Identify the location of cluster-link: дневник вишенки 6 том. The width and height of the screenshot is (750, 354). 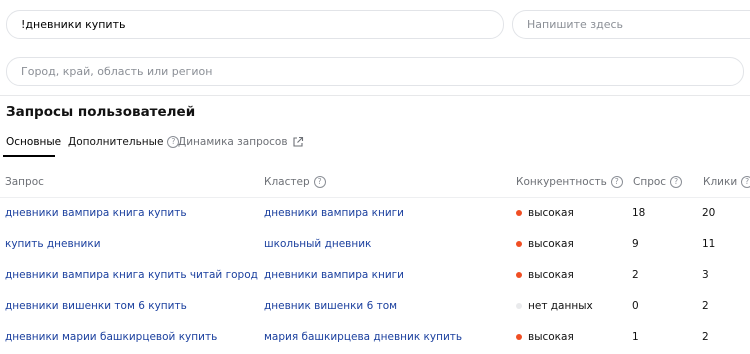
(330, 306).